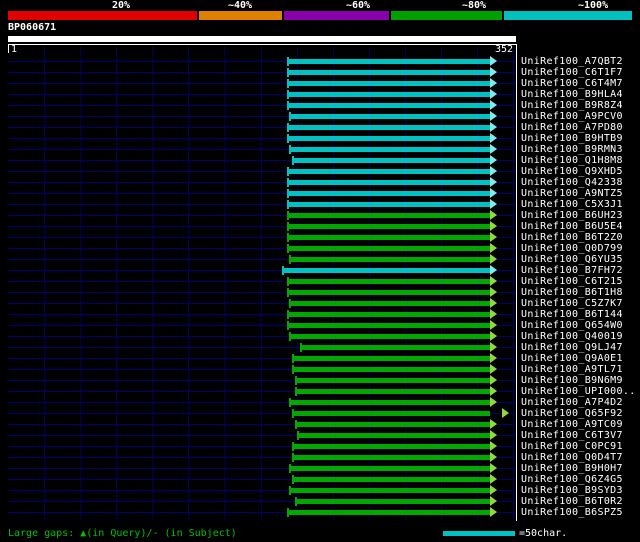  I want to click on hit-label: UniRef100_A9TC09, so click(572, 424).